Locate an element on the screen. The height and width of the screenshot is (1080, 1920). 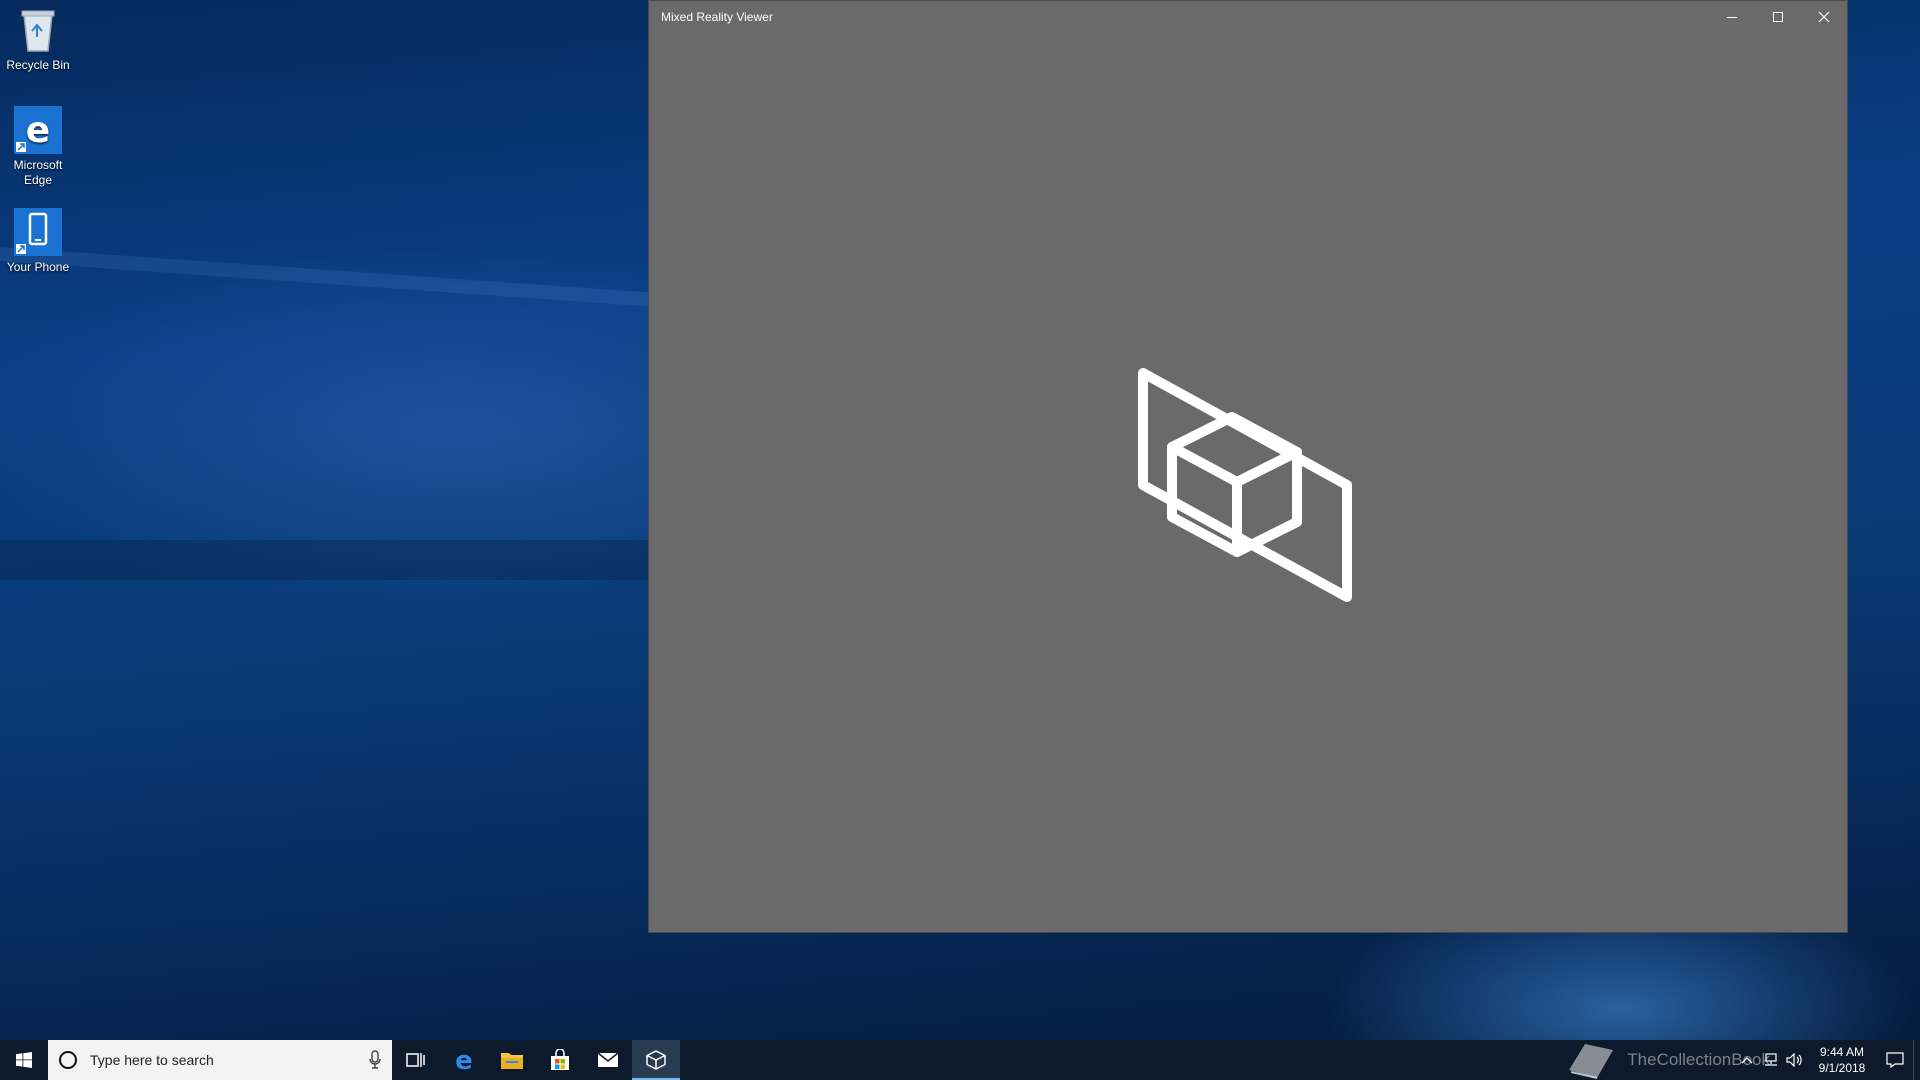
mixed-reality-viewer-icon is located at coordinates (656, 1060).